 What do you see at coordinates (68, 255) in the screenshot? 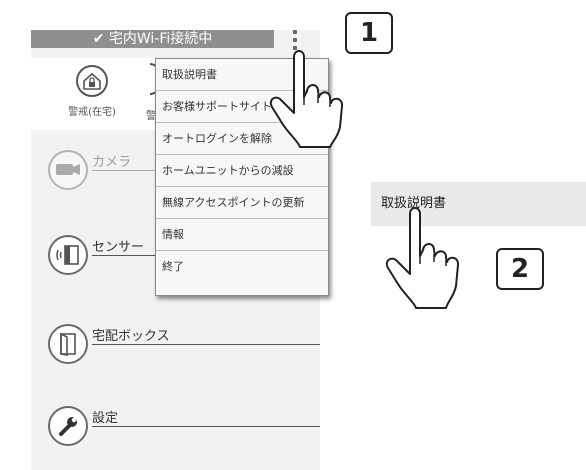
I see `door-sensor-icon` at bounding box center [68, 255].